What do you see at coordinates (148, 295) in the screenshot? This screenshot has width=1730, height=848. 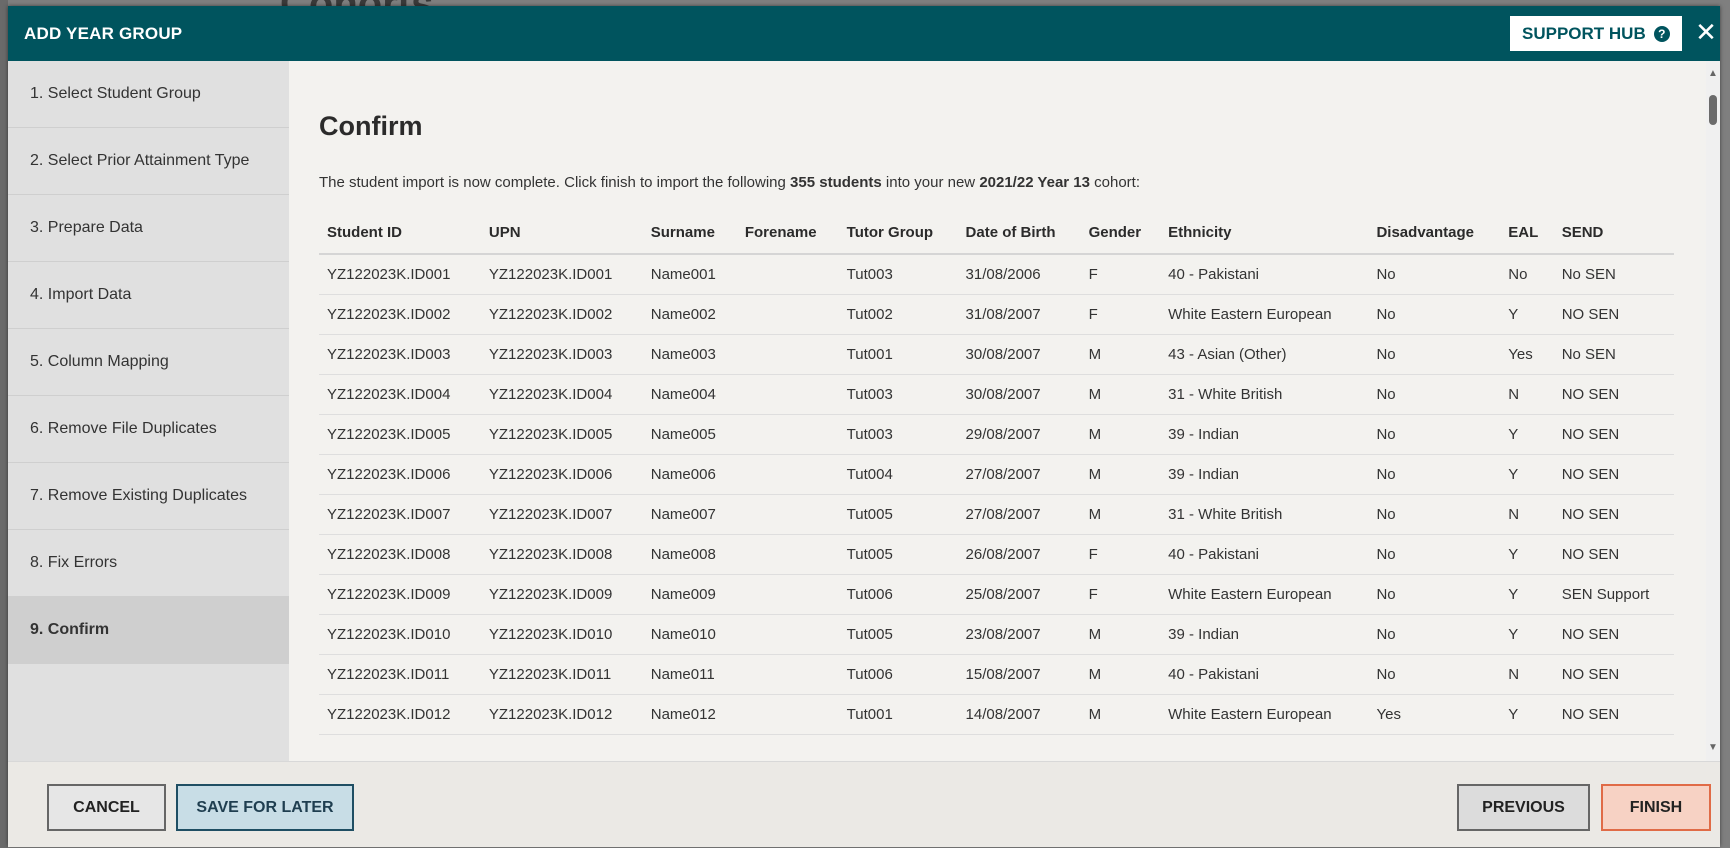 I see `step-import-data: 4. Import Data` at bounding box center [148, 295].